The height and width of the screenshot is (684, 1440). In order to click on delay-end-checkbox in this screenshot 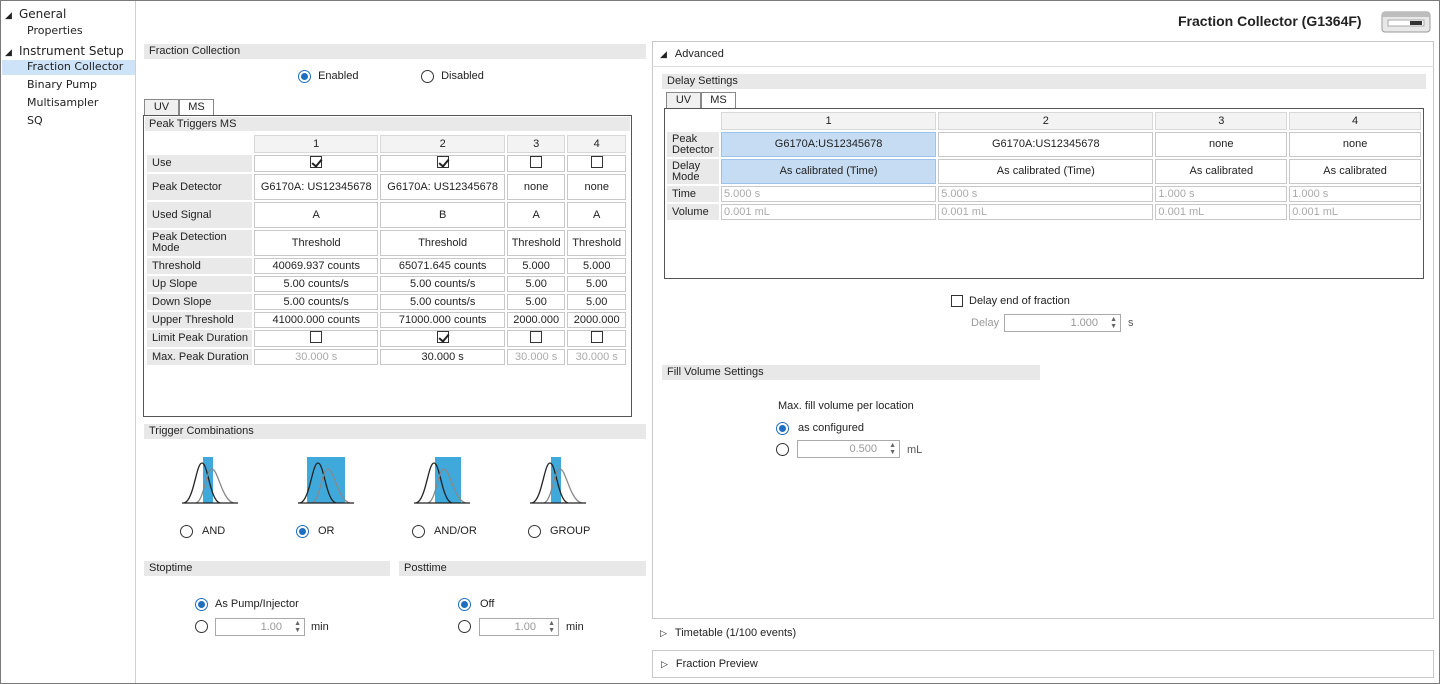, I will do `click(957, 301)`.